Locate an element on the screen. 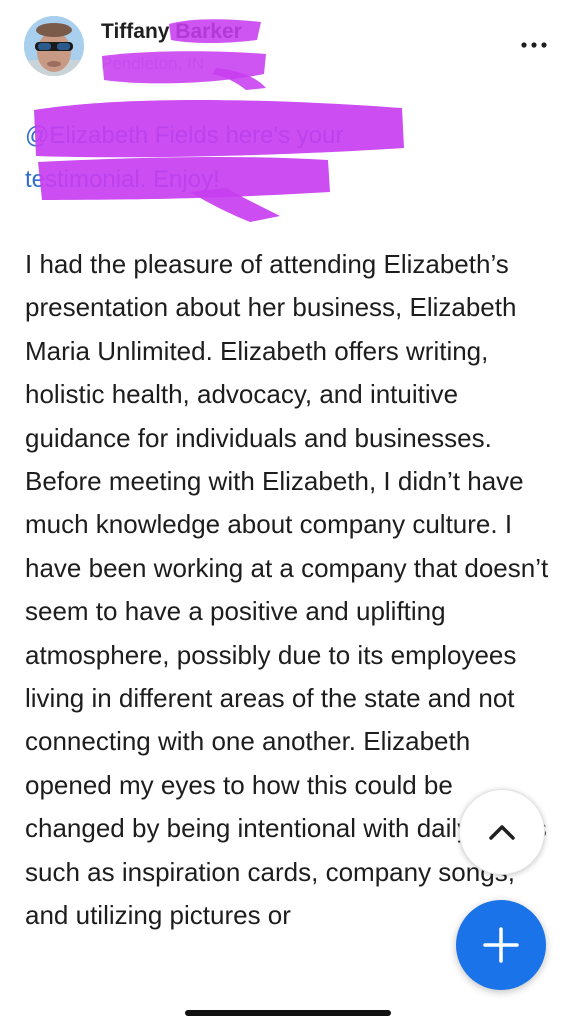 The height and width of the screenshot is (1023, 571). chevron-up-icon is located at coordinates (502, 832).